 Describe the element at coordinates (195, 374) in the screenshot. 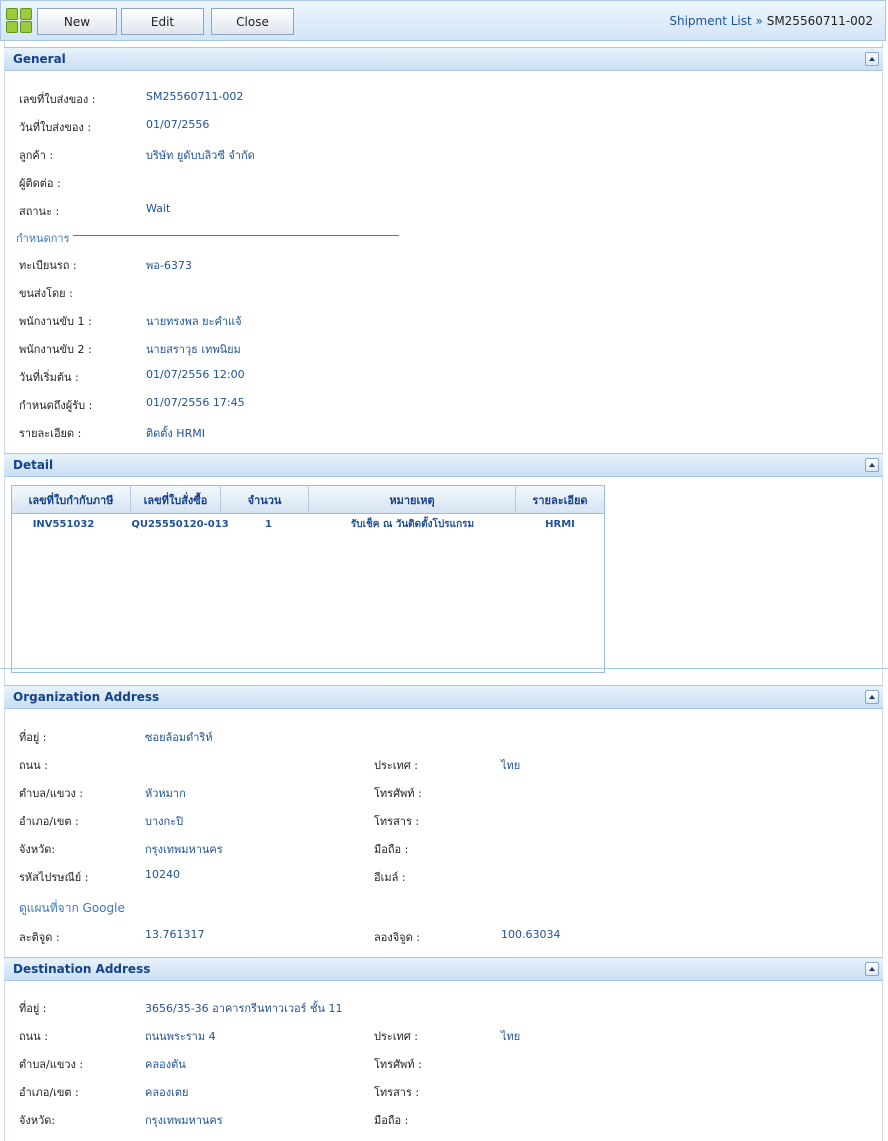

I see `field-value: 01/07/2556 12:00` at that location.